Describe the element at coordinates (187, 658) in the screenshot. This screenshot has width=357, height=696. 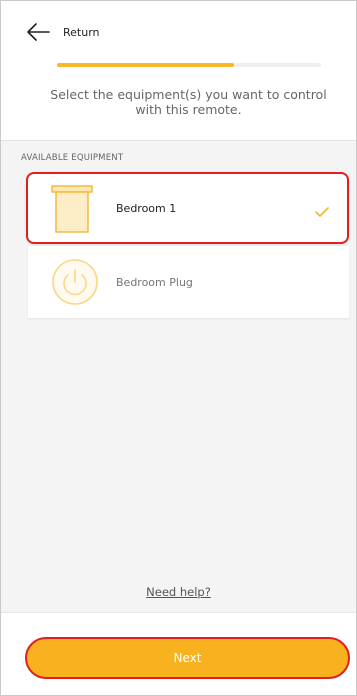
I see `next-button: Next` at that location.